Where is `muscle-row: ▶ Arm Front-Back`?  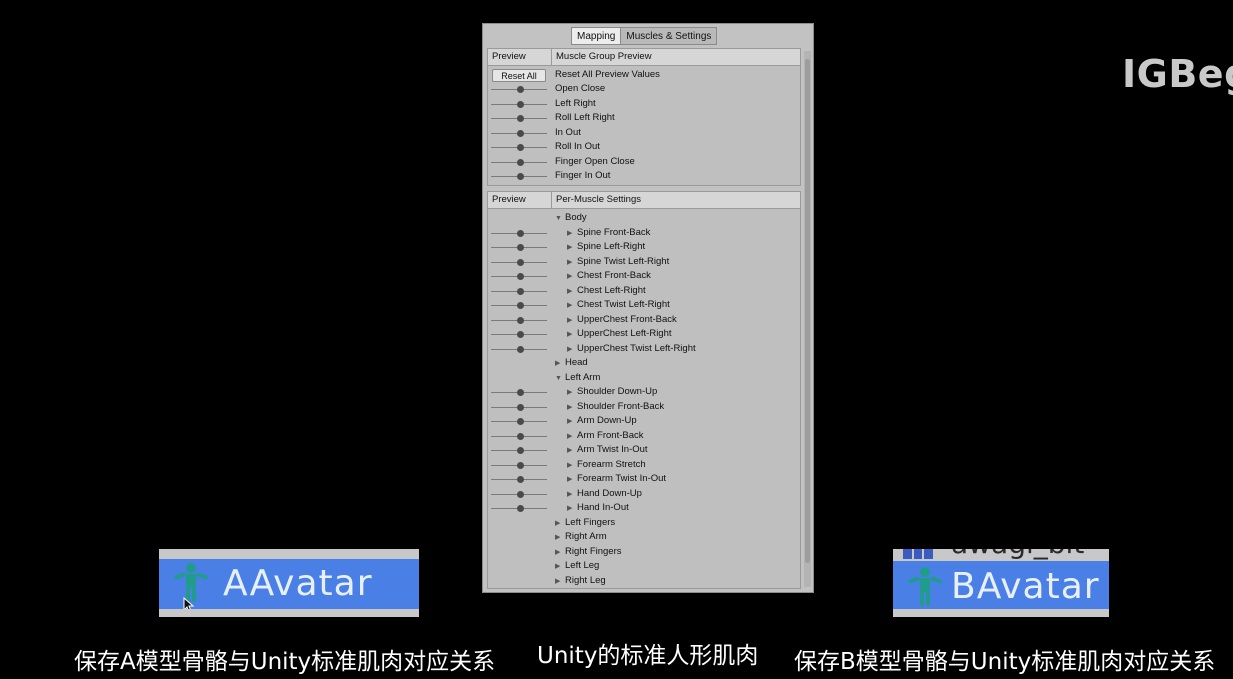
muscle-row: ▶ Arm Front-Back is located at coordinates (644, 436).